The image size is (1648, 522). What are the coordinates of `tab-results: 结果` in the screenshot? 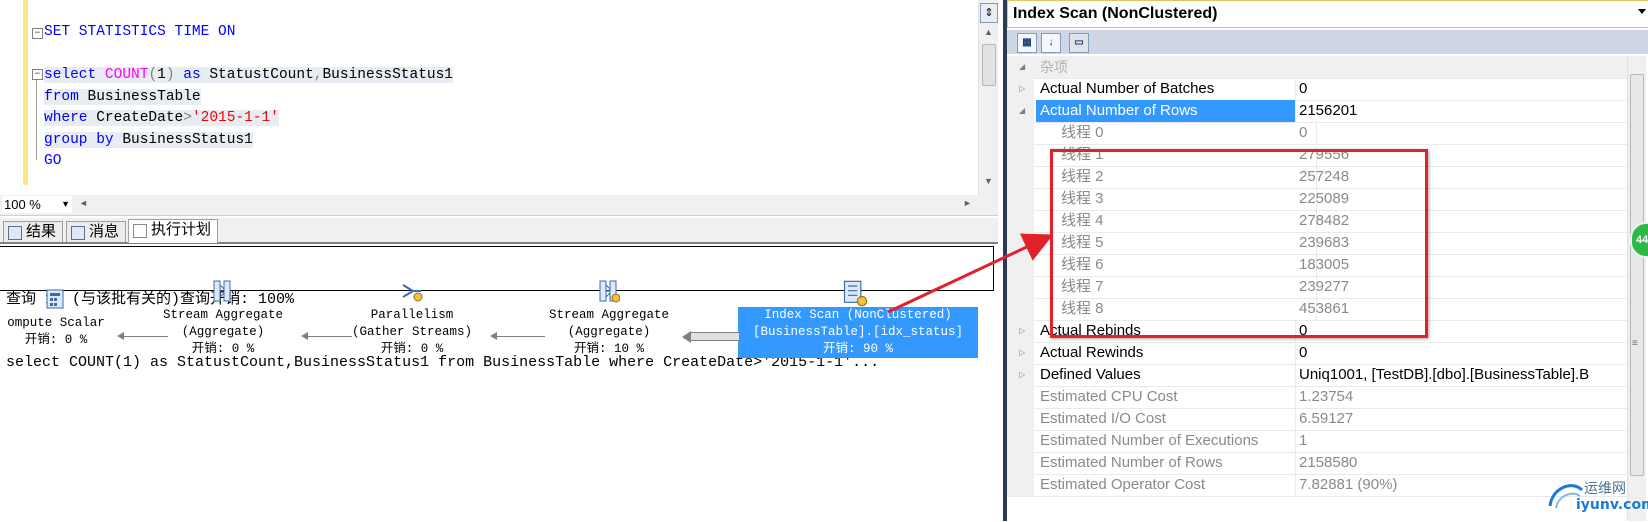 It's located at (33, 231).